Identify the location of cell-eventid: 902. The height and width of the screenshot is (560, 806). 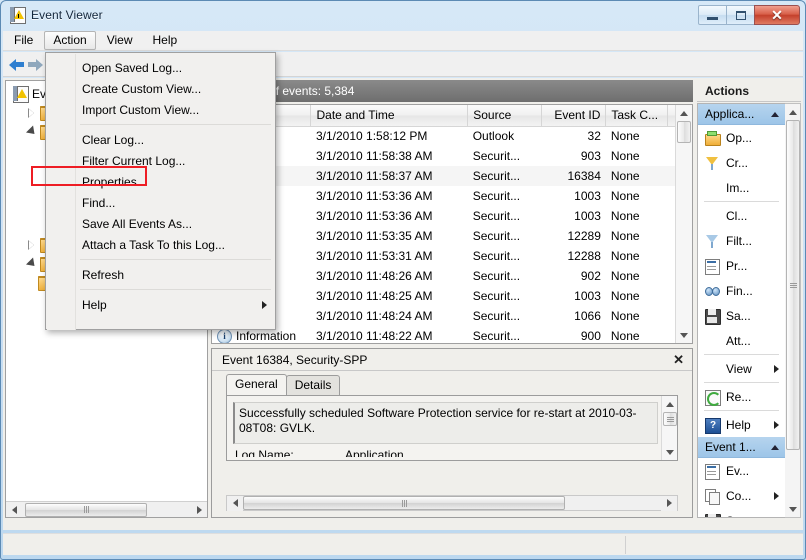
(590, 276).